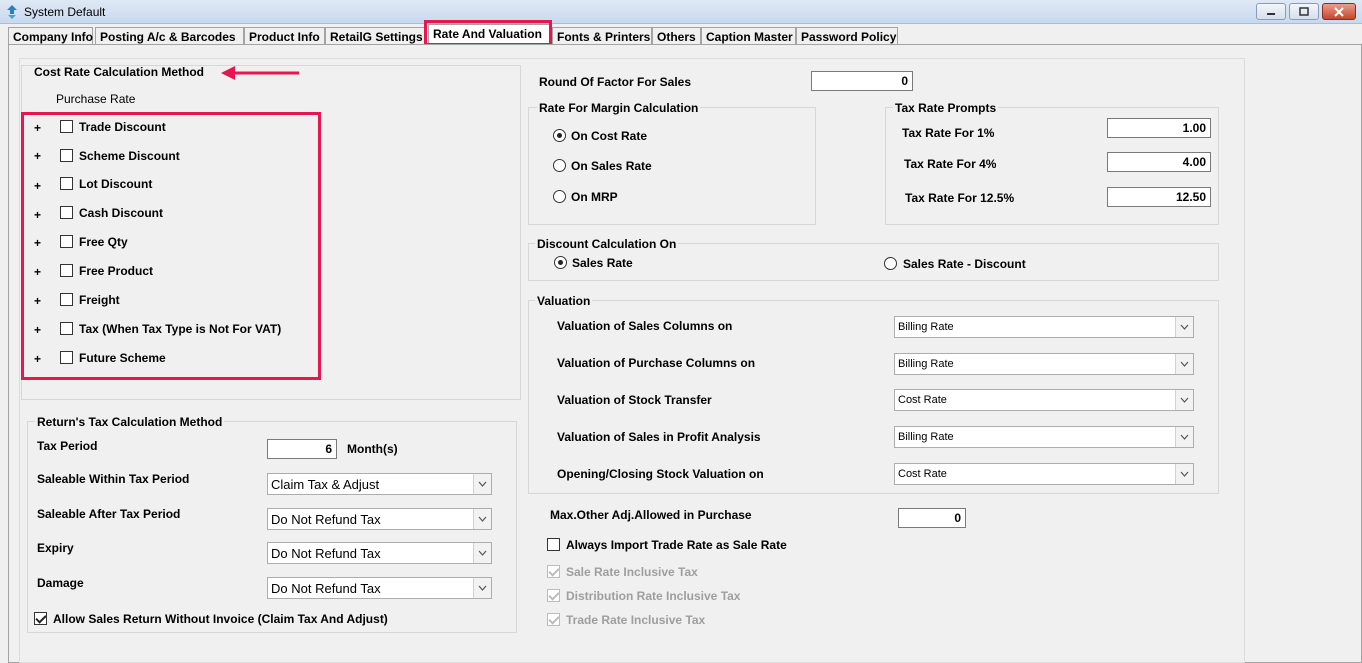 The width and height of the screenshot is (1362, 663). Describe the element at coordinates (748, 36) in the screenshot. I see `tab-caption-master: Caption Master` at that location.